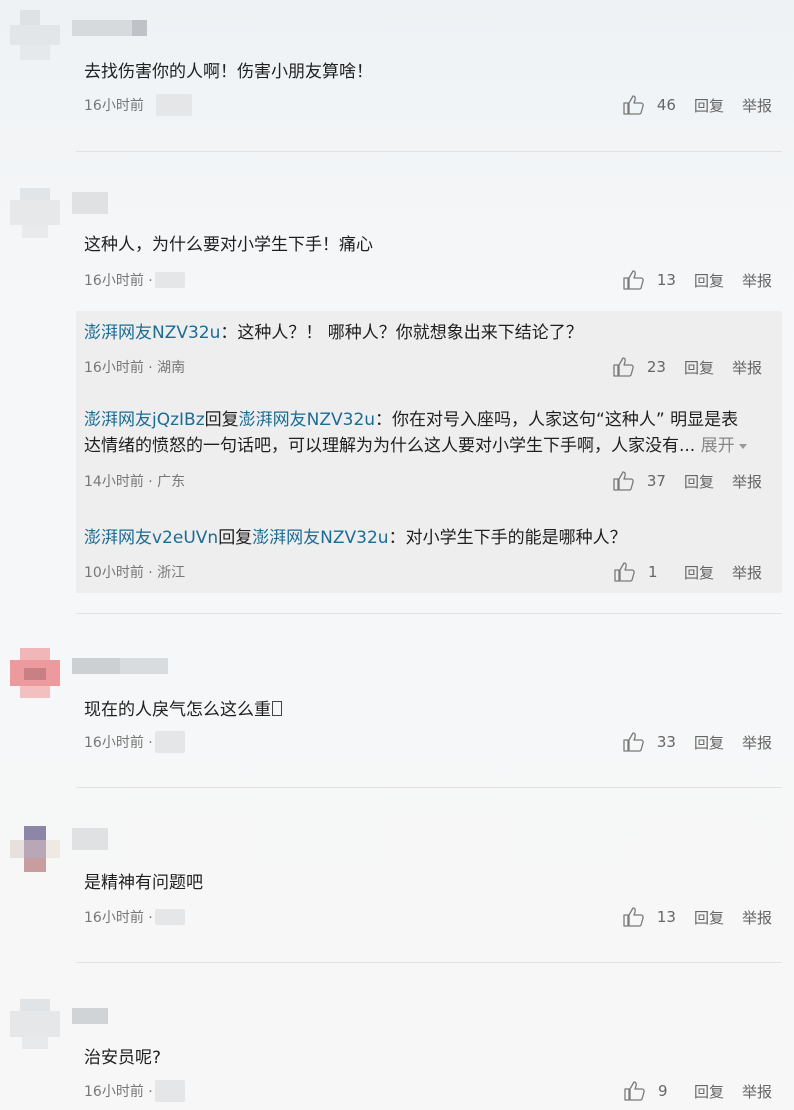 Image resolution: width=794 pixels, height=1110 pixels. What do you see at coordinates (662, 1091) in the screenshot?
I see `like-count: 9` at bounding box center [662, 1091].